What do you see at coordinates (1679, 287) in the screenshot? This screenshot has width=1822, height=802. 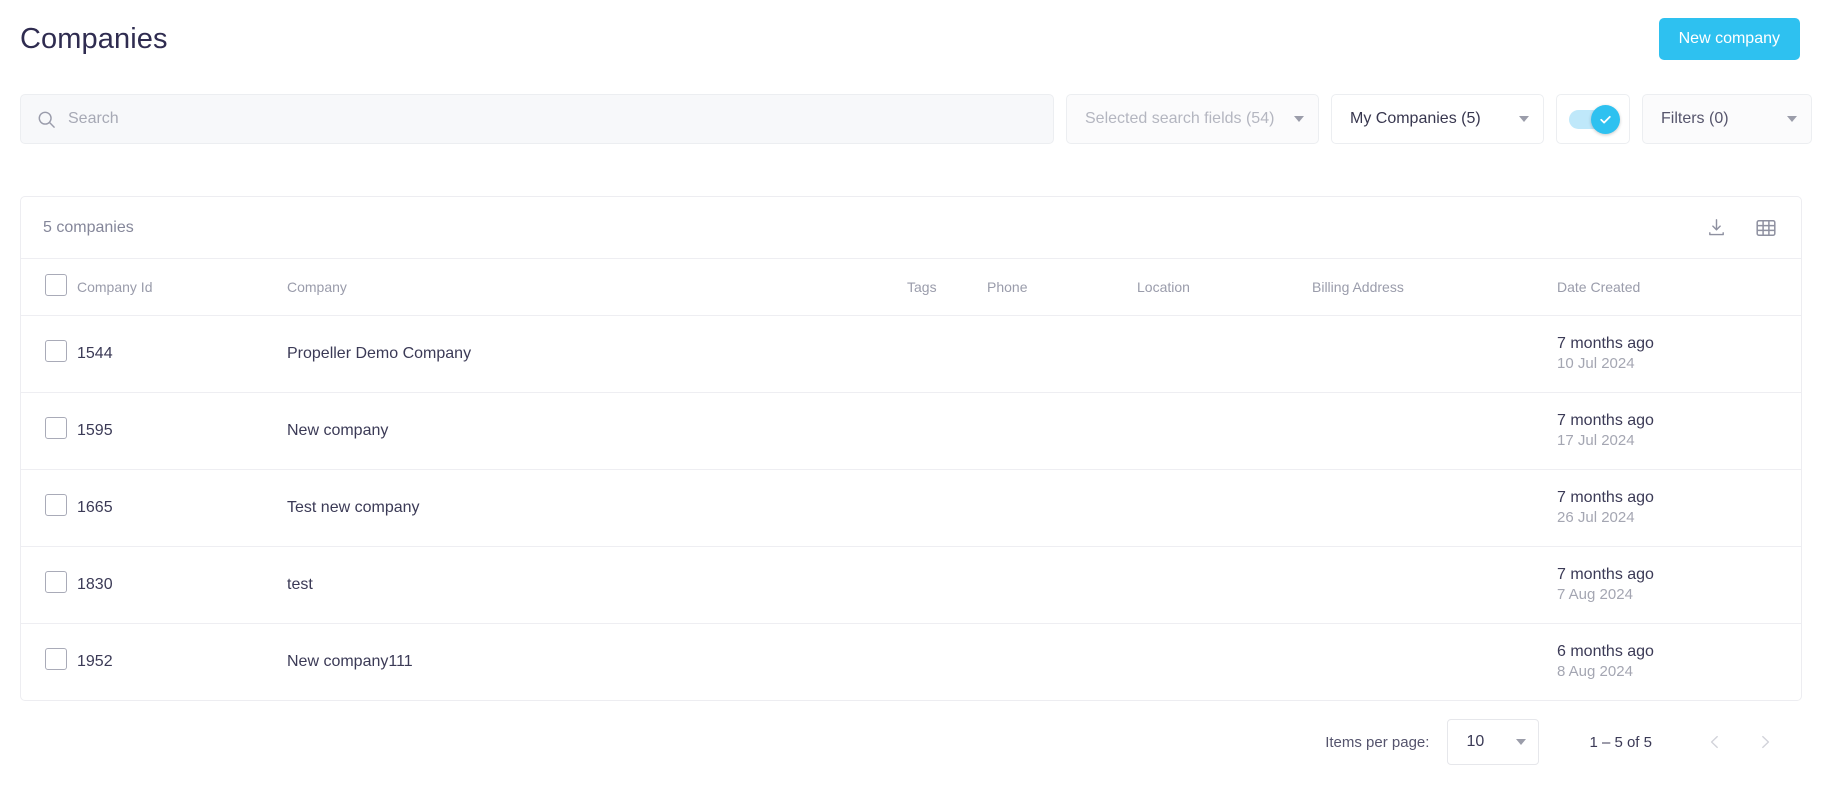 I see `column-header-date-created: Date Created` at bounding box center [1679, 287].